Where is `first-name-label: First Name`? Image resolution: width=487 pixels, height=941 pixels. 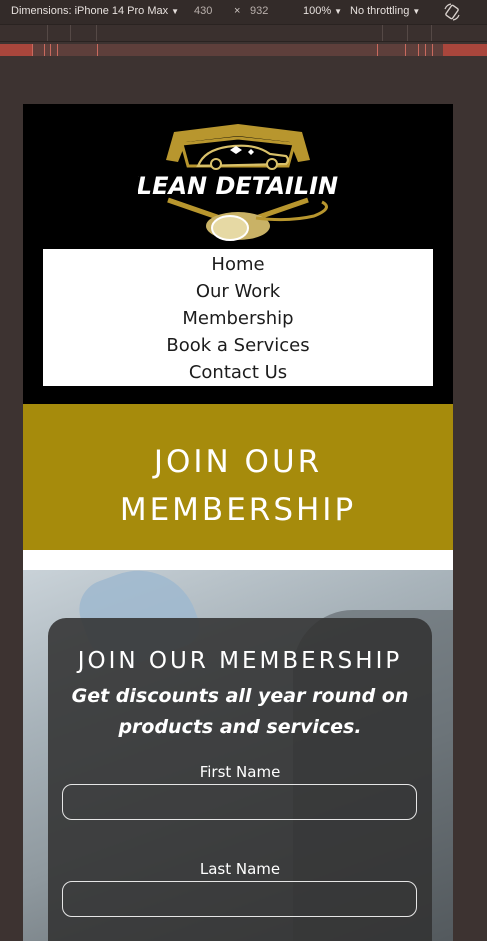
first-name-label: First Name is located at coordinates (240, 772).